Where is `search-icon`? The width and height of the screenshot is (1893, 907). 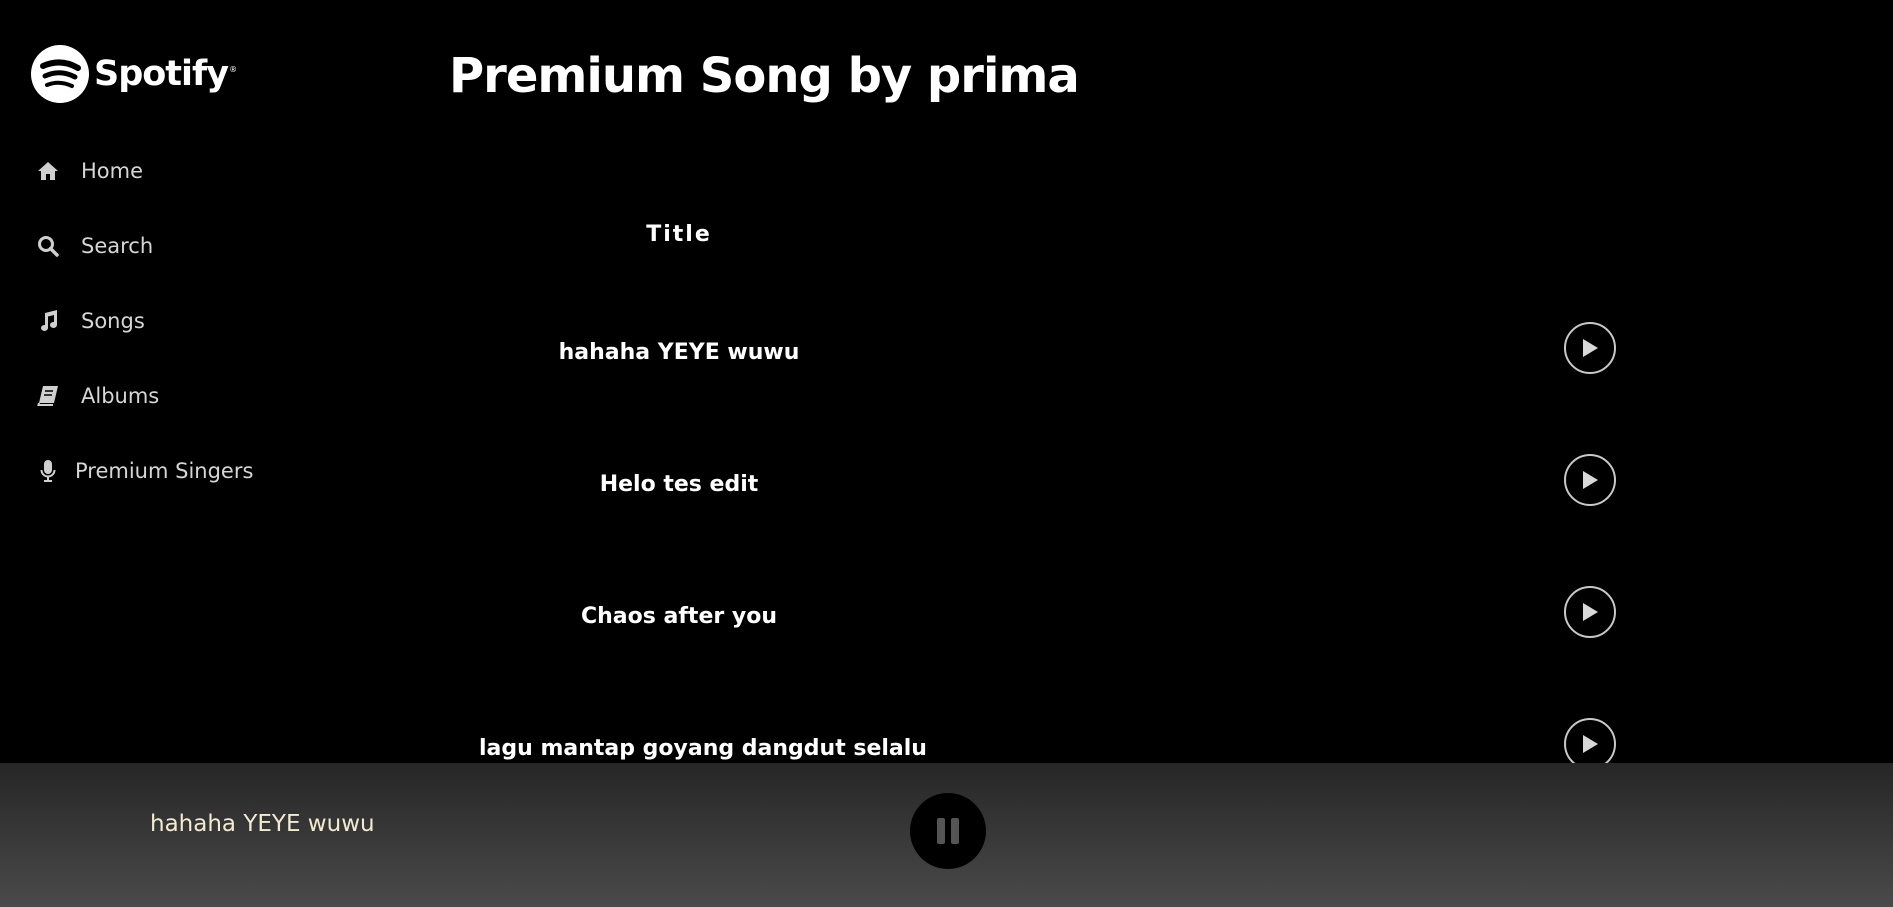
search-icon is located at coordinates (48, 246).